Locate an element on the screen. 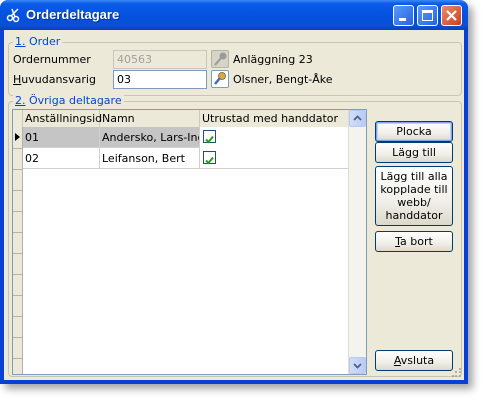 The image size is (484, 400). order-group is located at coordinates (235, 69).